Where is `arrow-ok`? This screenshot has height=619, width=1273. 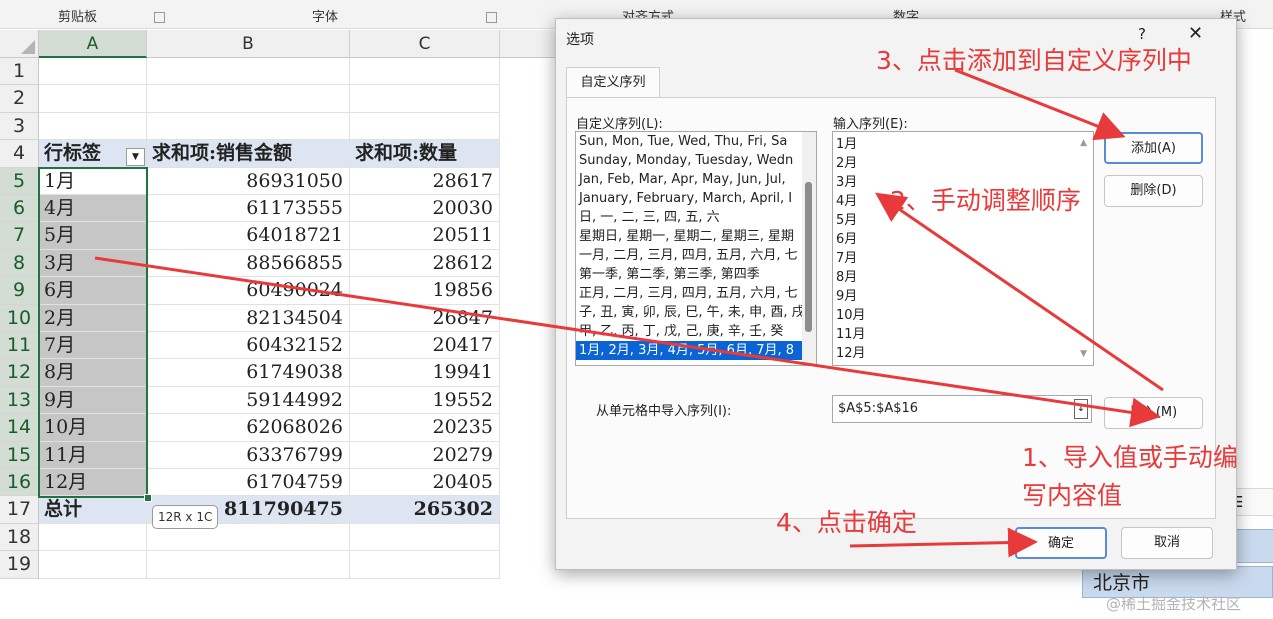 arrow-ok is located at coordinates (943, 542).